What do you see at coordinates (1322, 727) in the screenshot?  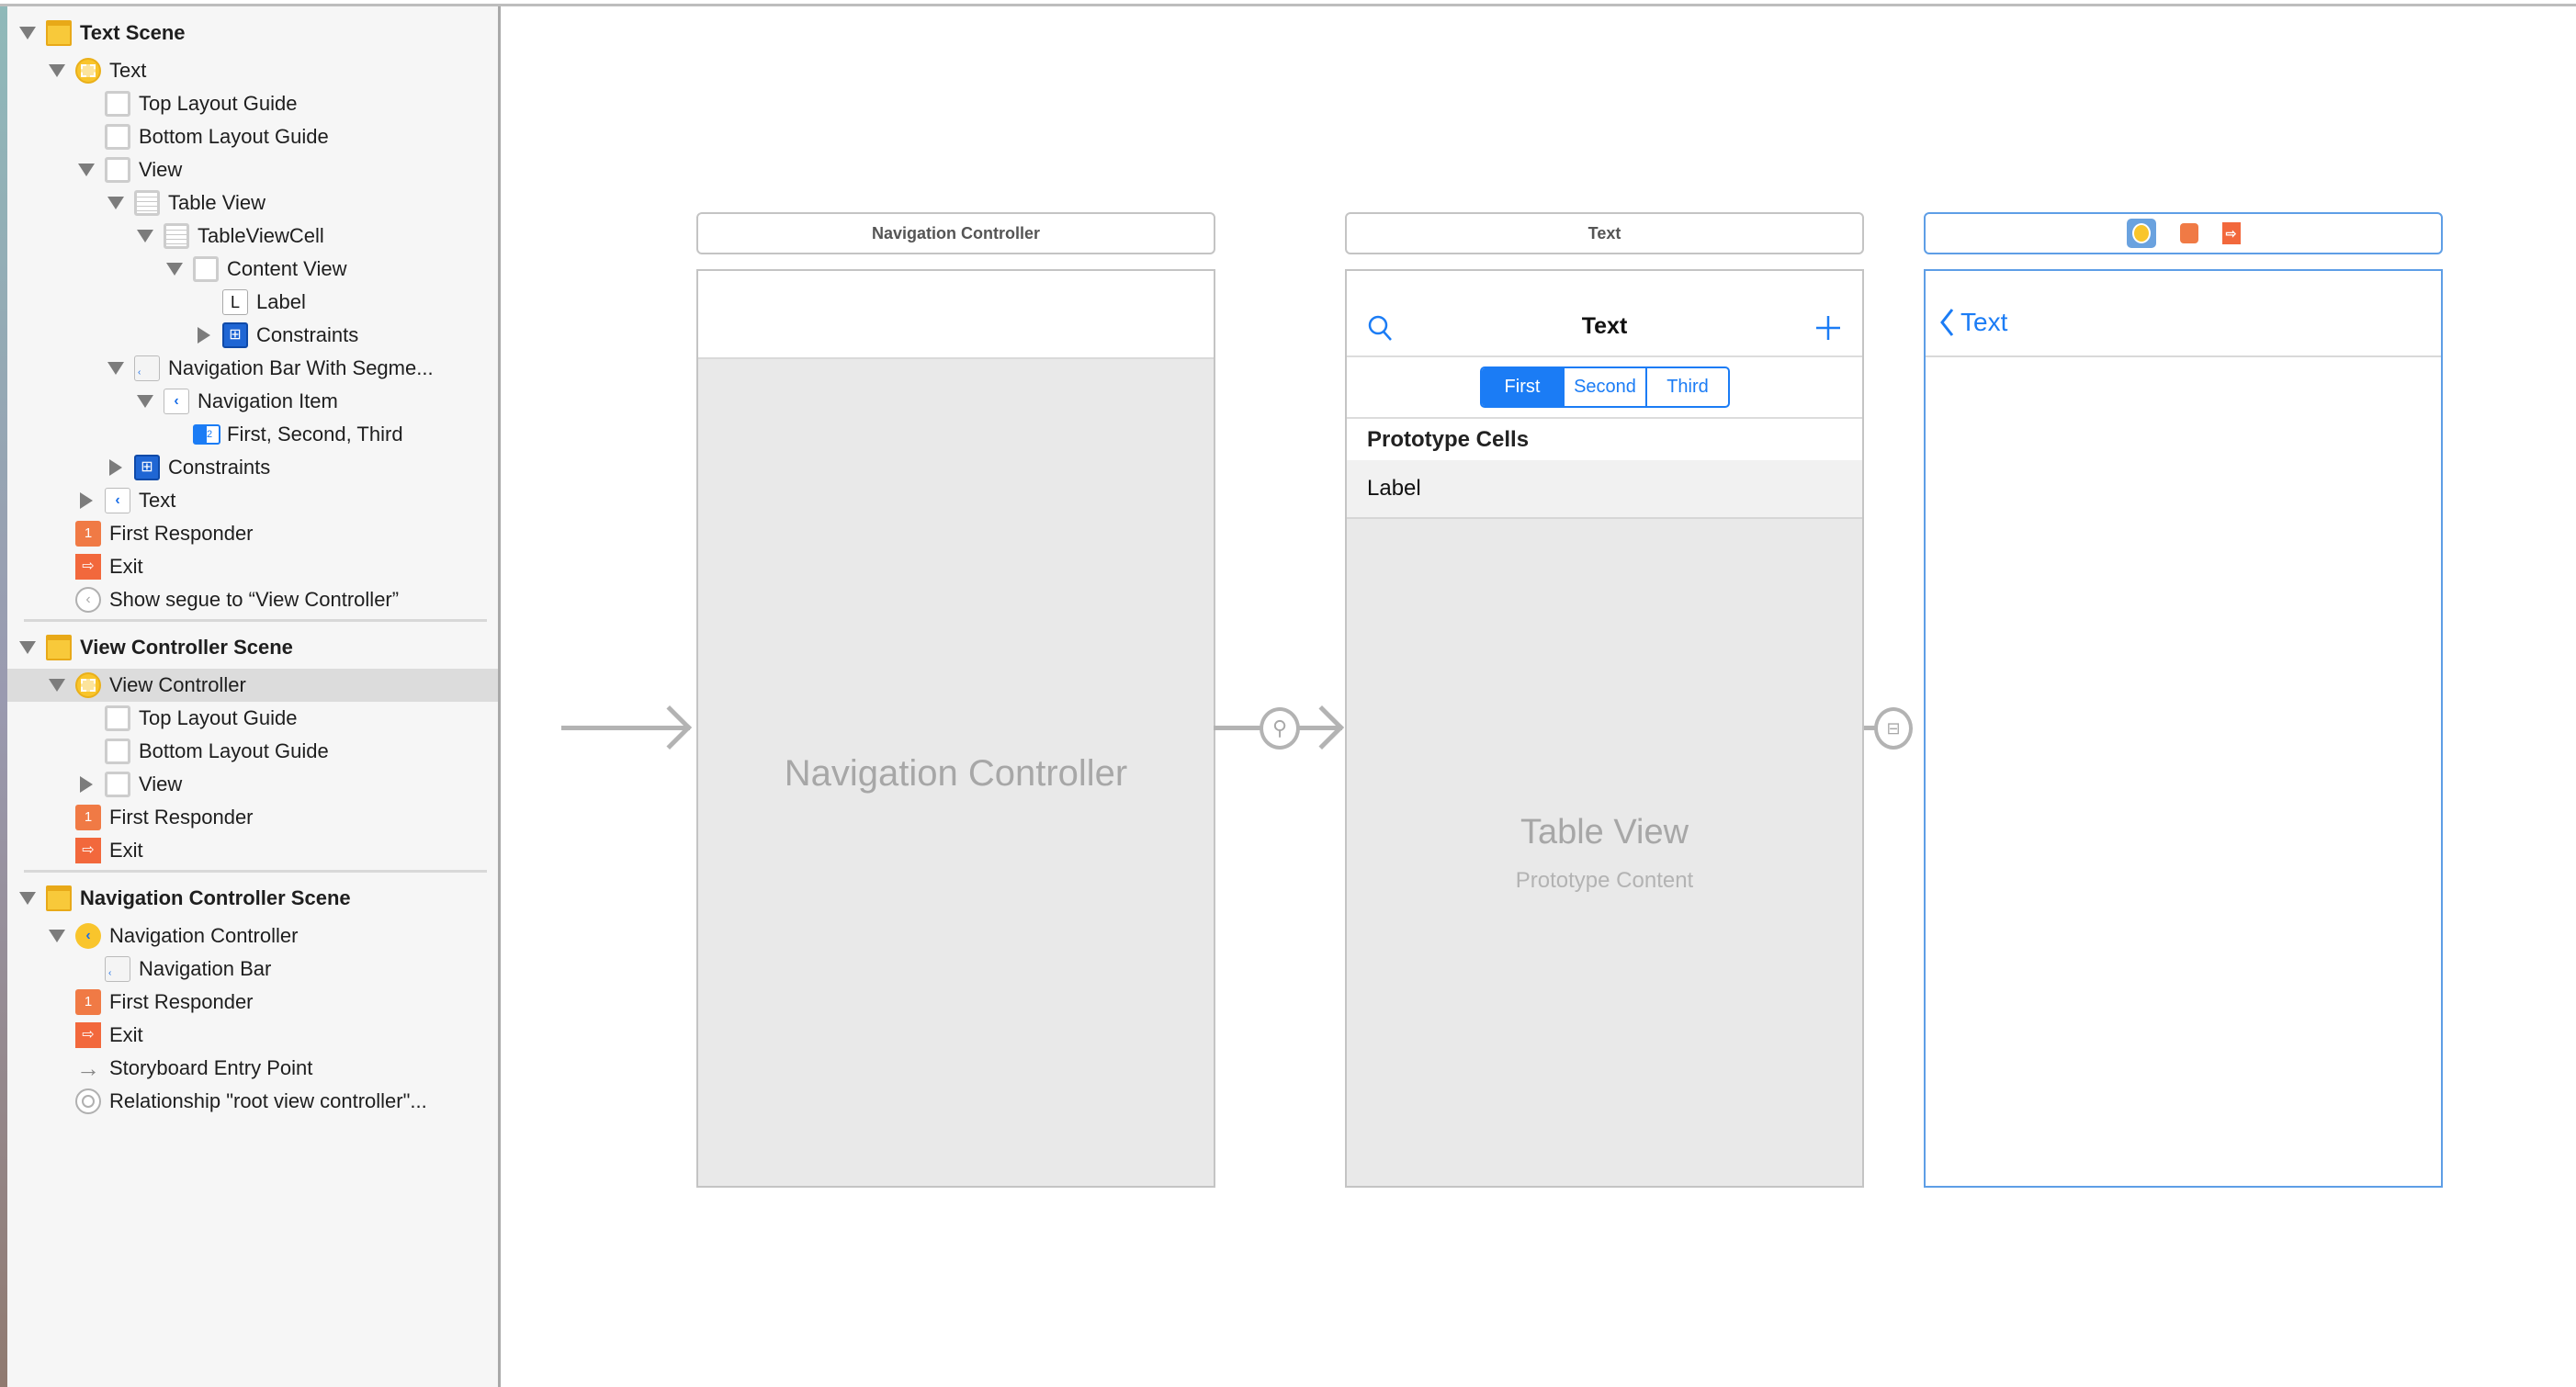 I see `segue-arrow-head-icon` at bounding box center [1322, 727].